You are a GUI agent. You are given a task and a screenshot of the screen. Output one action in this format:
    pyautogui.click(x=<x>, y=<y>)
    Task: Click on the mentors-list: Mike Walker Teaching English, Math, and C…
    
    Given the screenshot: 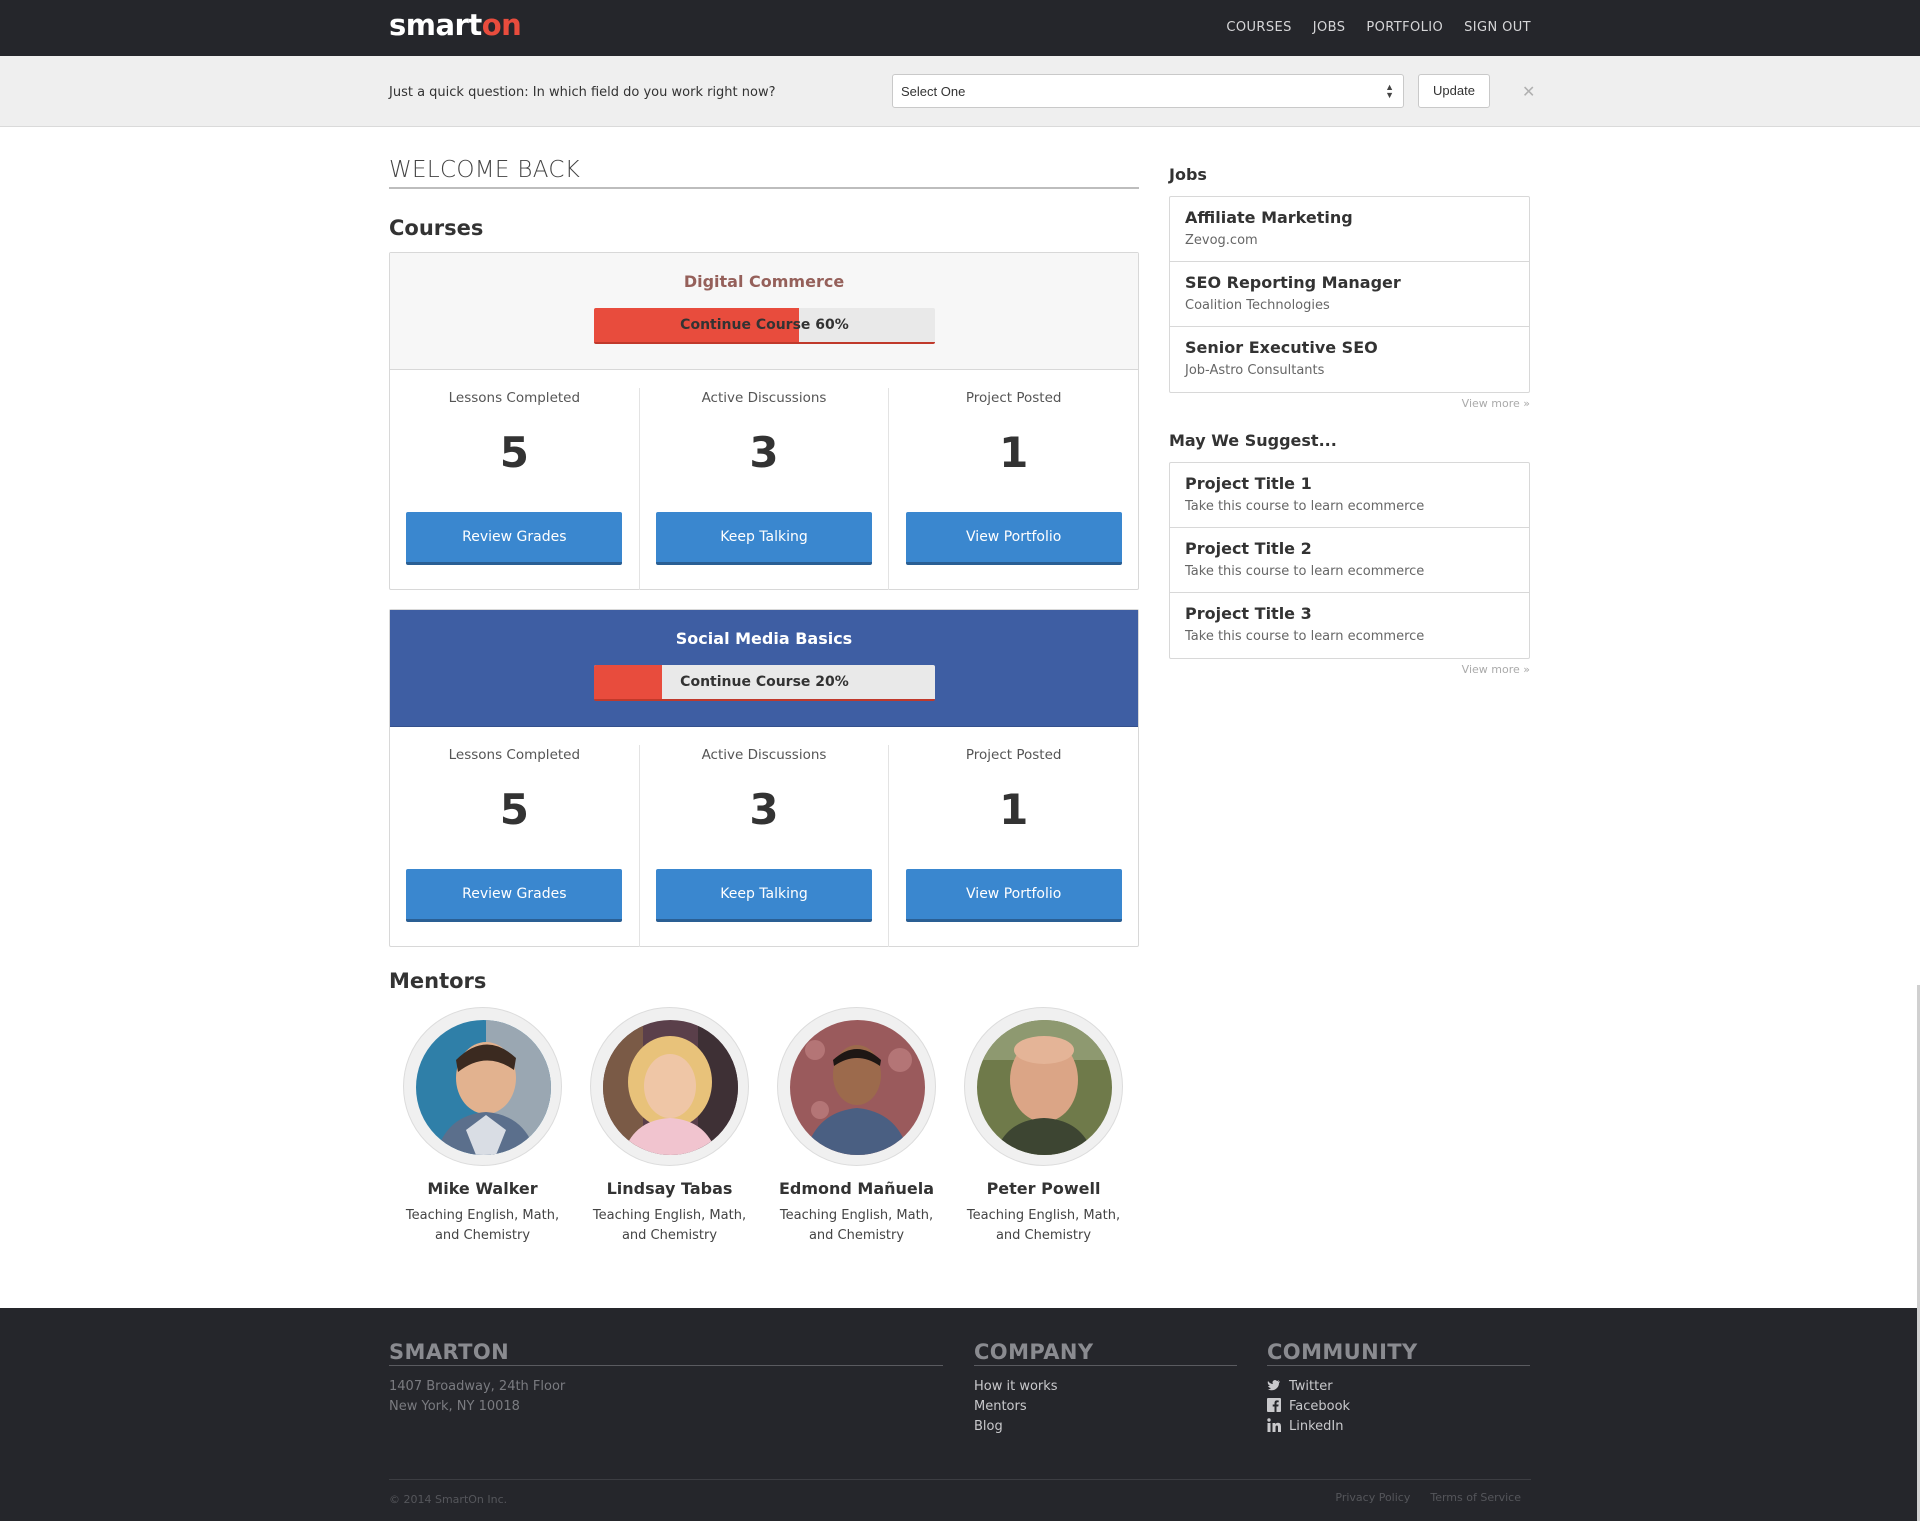 What is the action you would take?
    pyautogui.click(x=764, y=1126)
    